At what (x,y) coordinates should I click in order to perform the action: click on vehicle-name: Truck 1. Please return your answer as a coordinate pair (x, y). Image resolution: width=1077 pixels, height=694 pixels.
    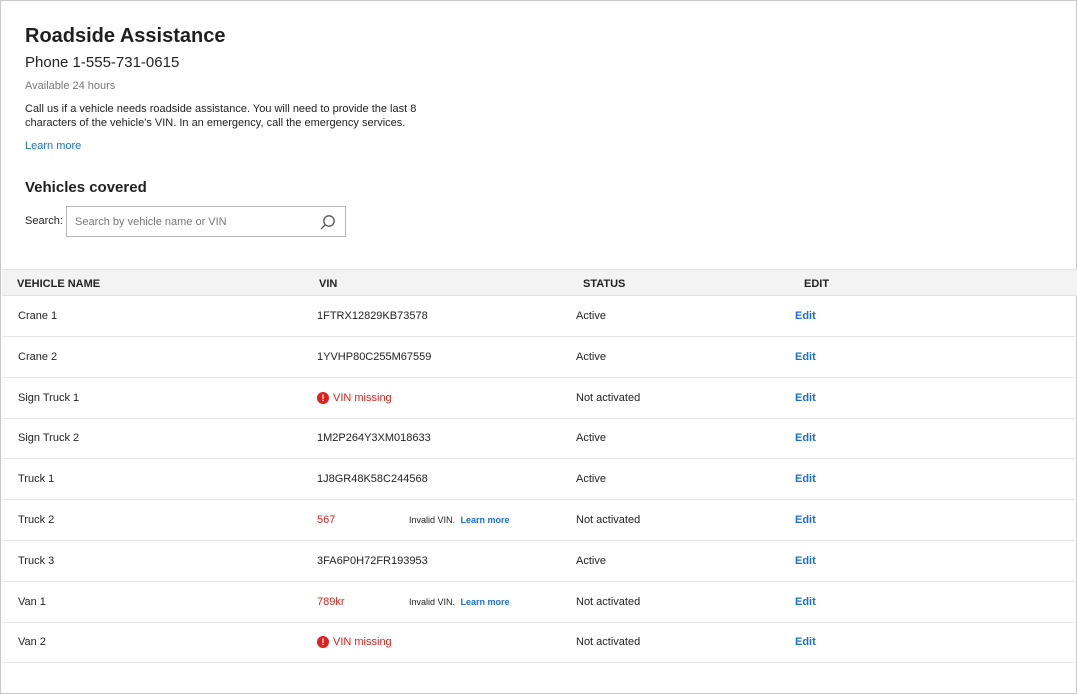
    Looking at the image, I should click on (36, 479).